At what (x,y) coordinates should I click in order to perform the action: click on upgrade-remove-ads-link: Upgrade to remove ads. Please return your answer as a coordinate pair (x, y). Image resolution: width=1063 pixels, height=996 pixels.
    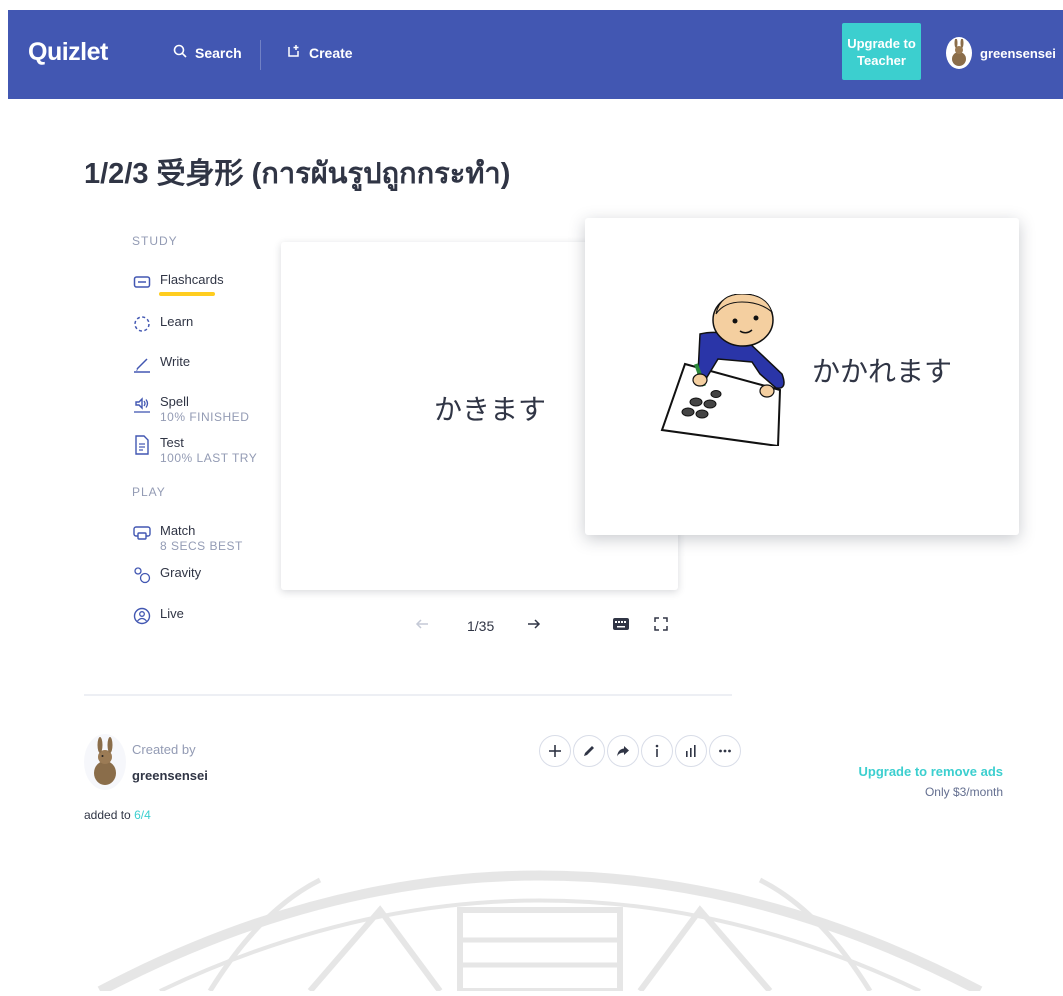
    Looking at the image, I should click on (931, 771).